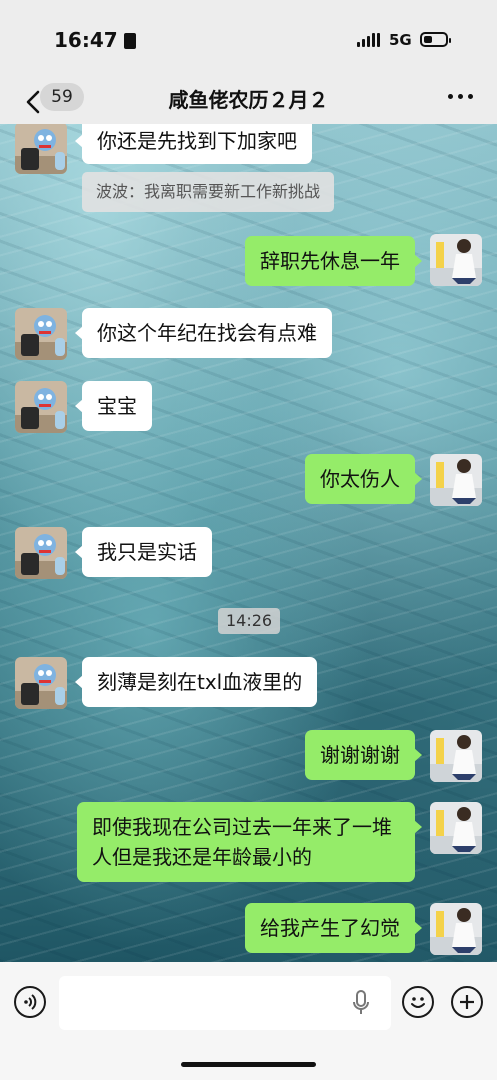  What do you see at coordinates (333, 928) in the screenshot?
I see `message-outgoing: 给我产生了幻觉` at bounding box center [333, 928].